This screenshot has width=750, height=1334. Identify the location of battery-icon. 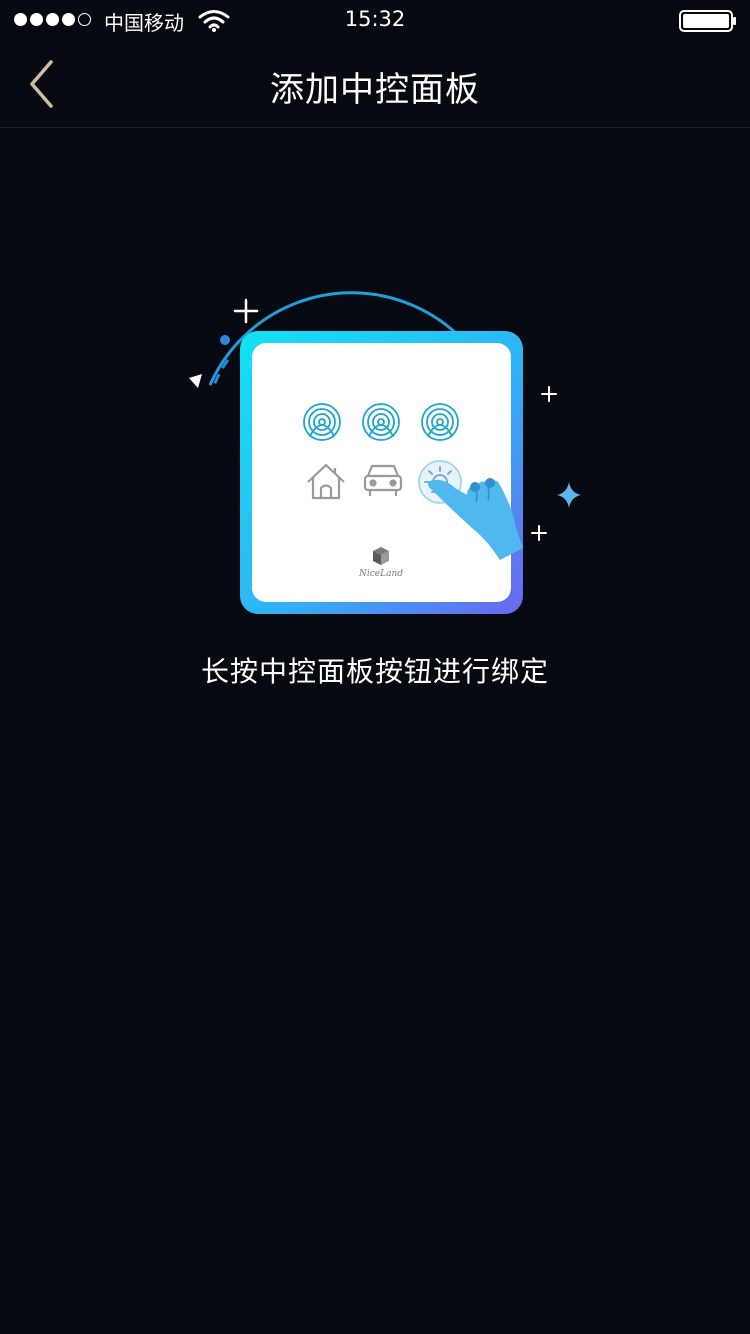
(707, 21).